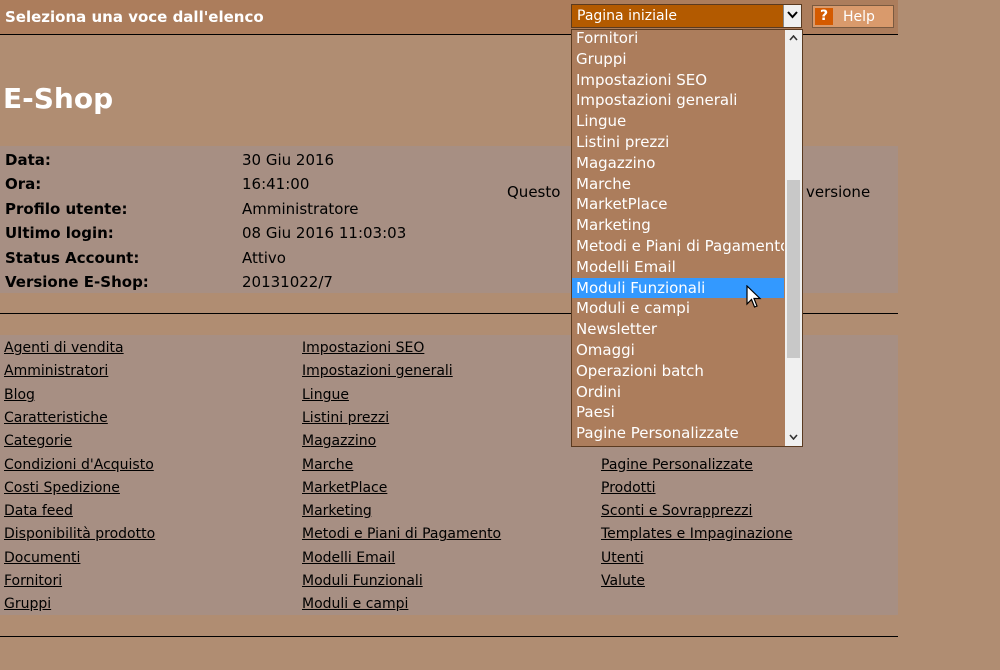  Describe the element at coordinates (79, 465) in the screenshot. I see `nav-link: Condizioni d'Acquisto` at that location.